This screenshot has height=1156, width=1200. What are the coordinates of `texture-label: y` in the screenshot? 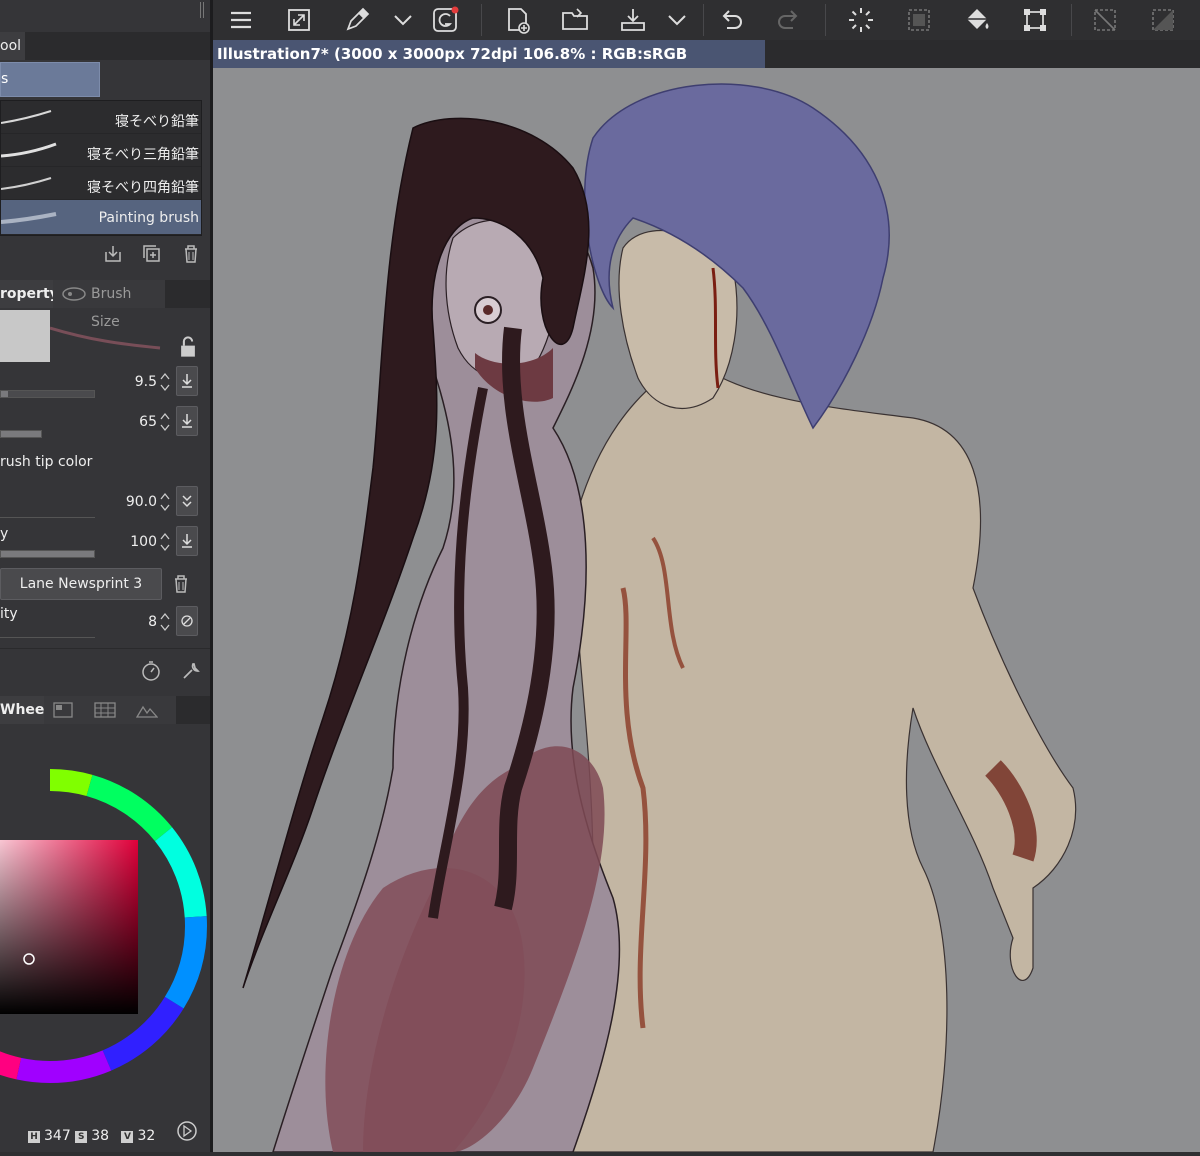 It's located at (4, 534).